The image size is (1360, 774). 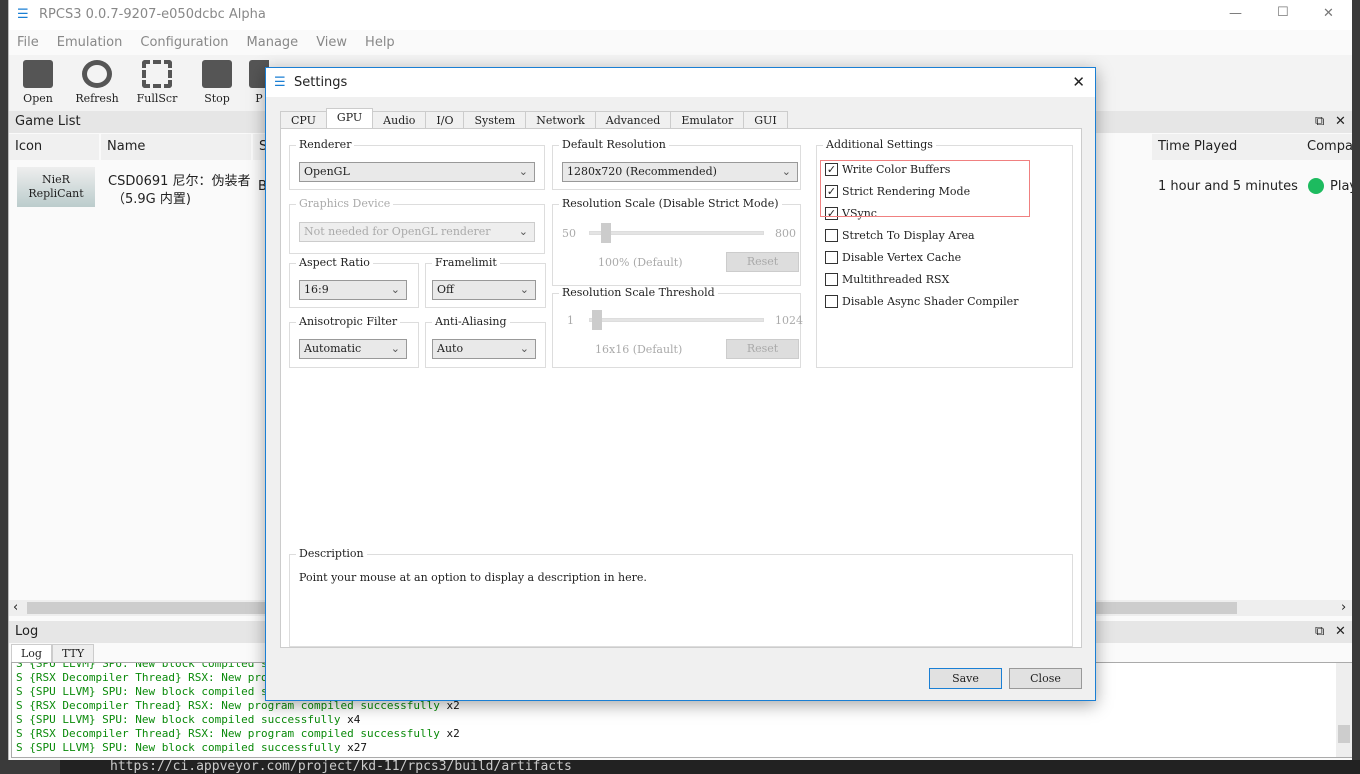 I want to click on additional-settings-label: Additional Settings, so click(x=879, y=144).